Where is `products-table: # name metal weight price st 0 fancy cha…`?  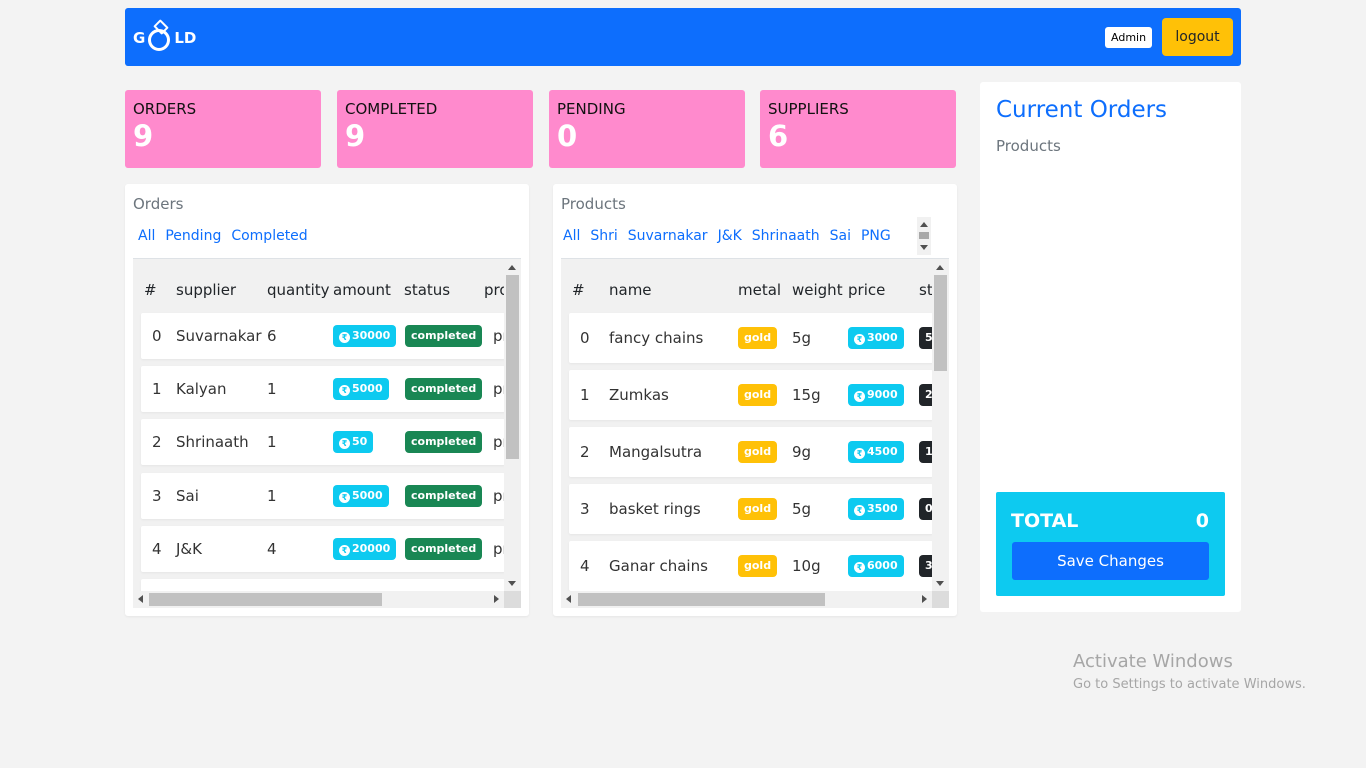
products-table: # name metal weight price st 0 fancy cha… is located at coordinates (755, 433).